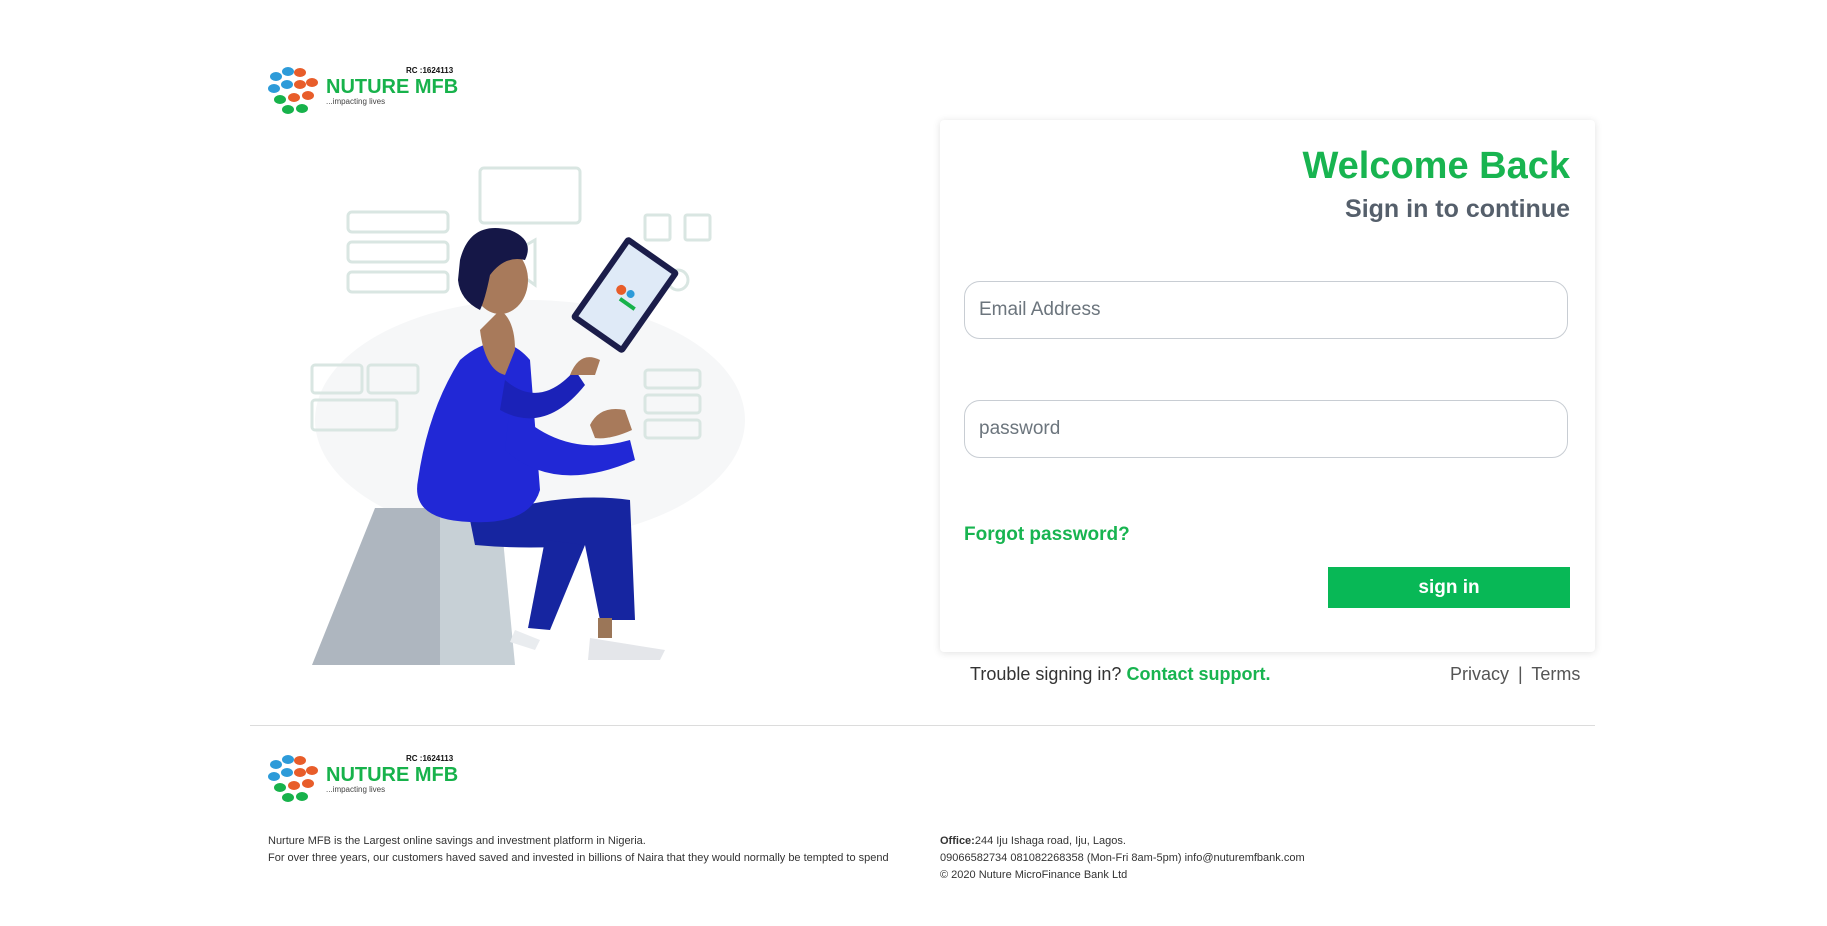  What do you see at coordinates (535, 412) in the screenshot?
I see `hero-illustration` at bounding box center [535, 412].